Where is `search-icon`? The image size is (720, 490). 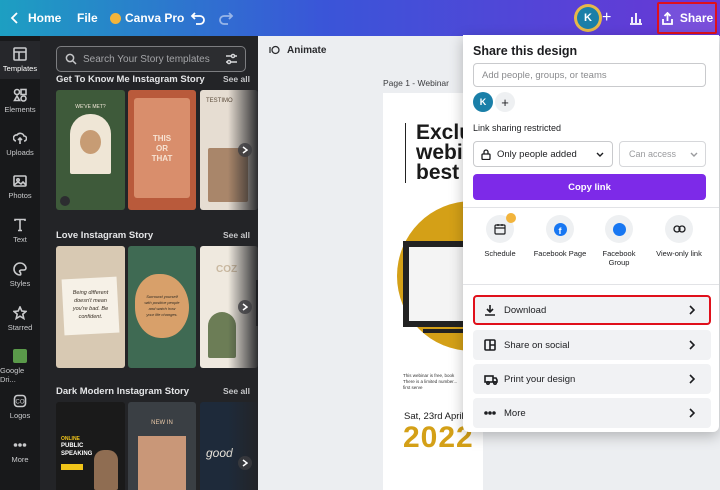 search-icon is located at coordinates (71, 59).